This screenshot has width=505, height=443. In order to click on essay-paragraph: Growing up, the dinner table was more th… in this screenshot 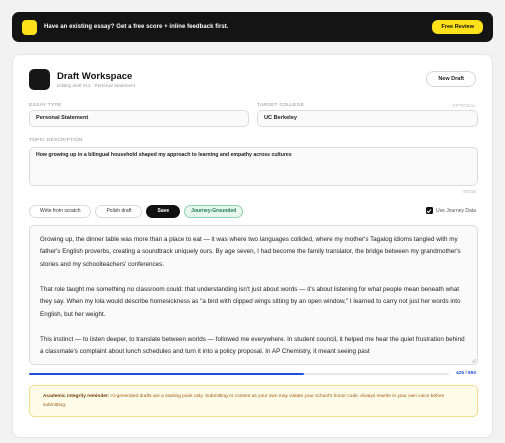, I will do `click(250, 252)`.